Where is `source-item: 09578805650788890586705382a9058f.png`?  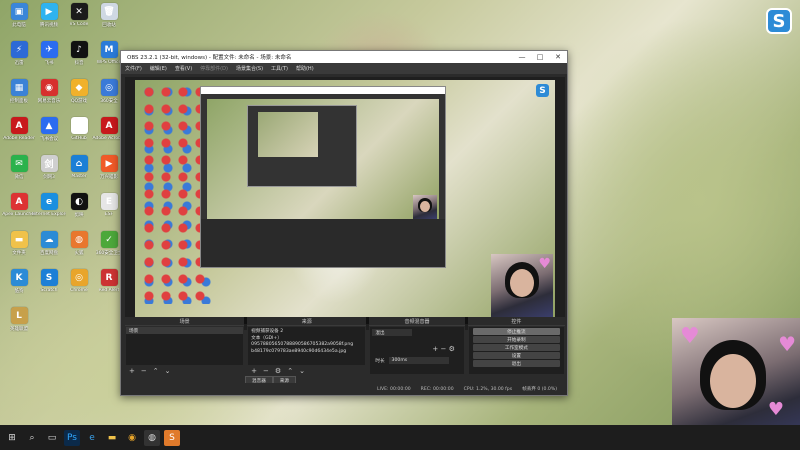
source-item: 09578805650788890586705382a9058f.png is located at coordinates (306, 344).